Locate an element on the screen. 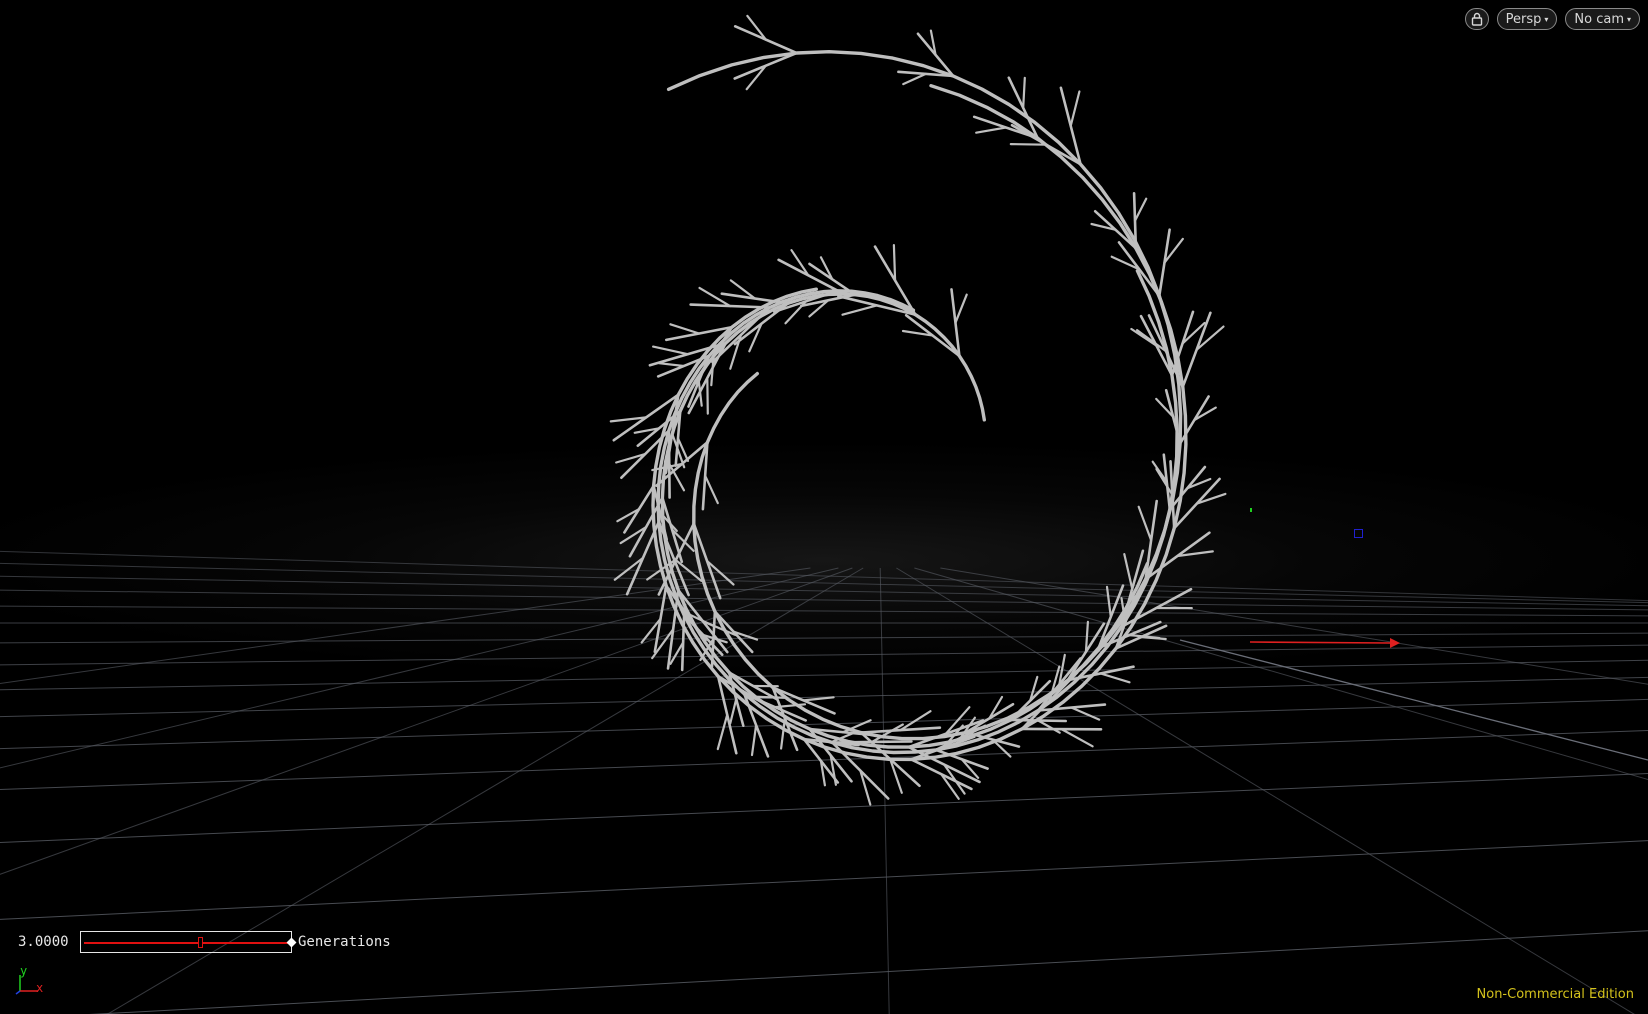 The width and height of the screenshot is (1648, 1014). slider-thumb is located at coordinates (200, 942).